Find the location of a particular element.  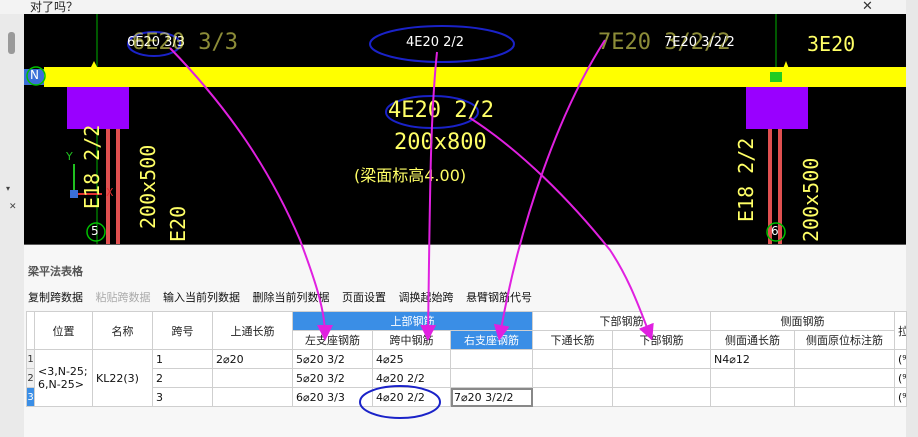

input-column-button: 输入当前列数据 is located at coordinates (201, 297).